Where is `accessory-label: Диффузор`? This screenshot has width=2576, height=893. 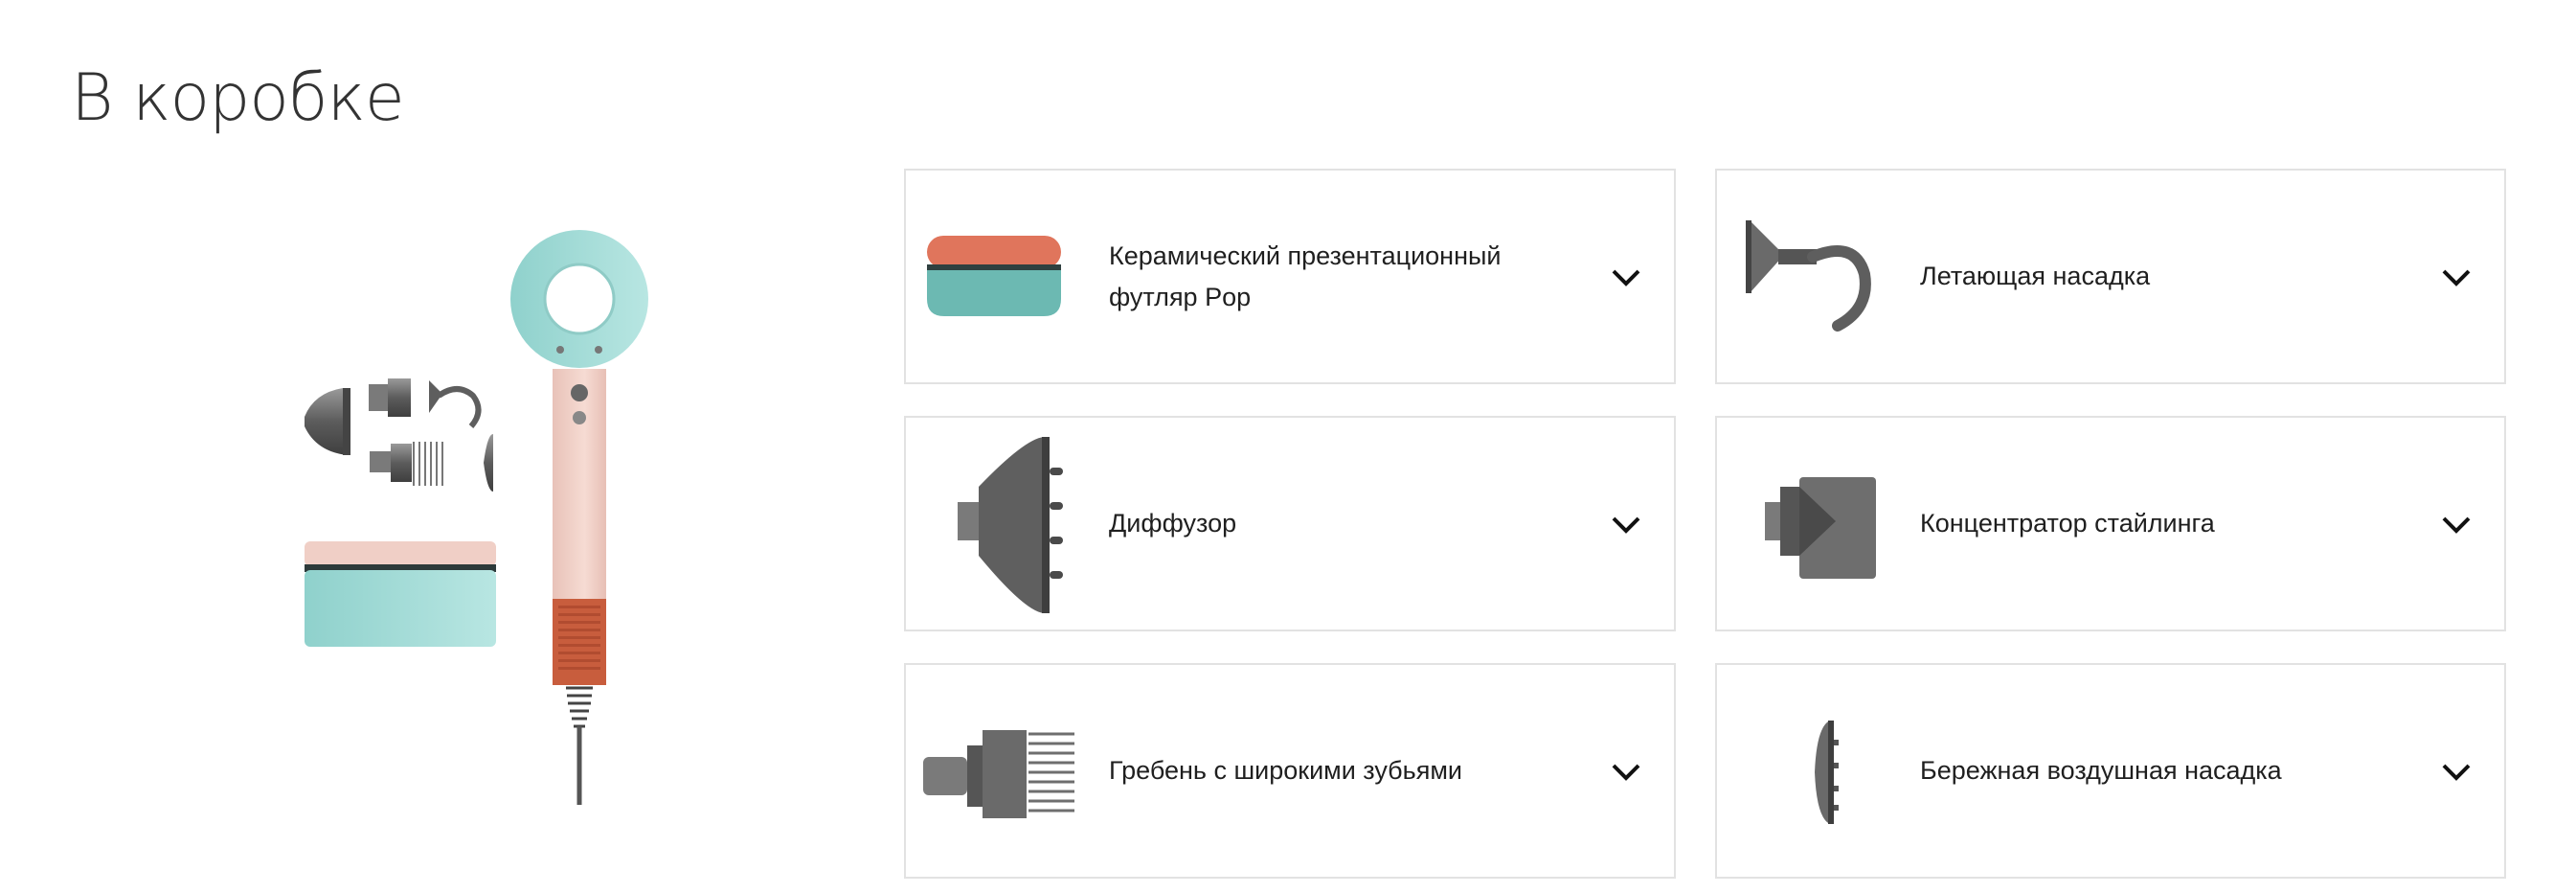 accessory-label: Диффузор is located at coordinates (1173, 523).